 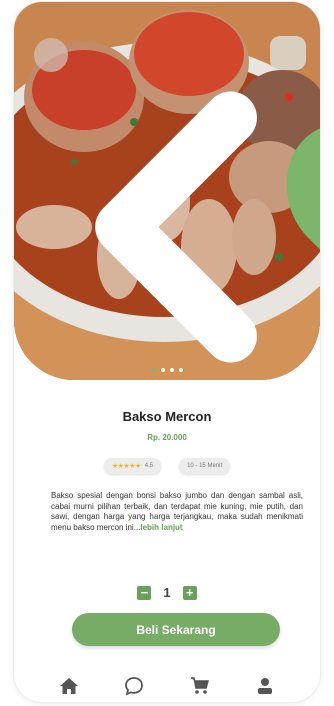 I want to click on chat-icon, so click(x=134, y=686).